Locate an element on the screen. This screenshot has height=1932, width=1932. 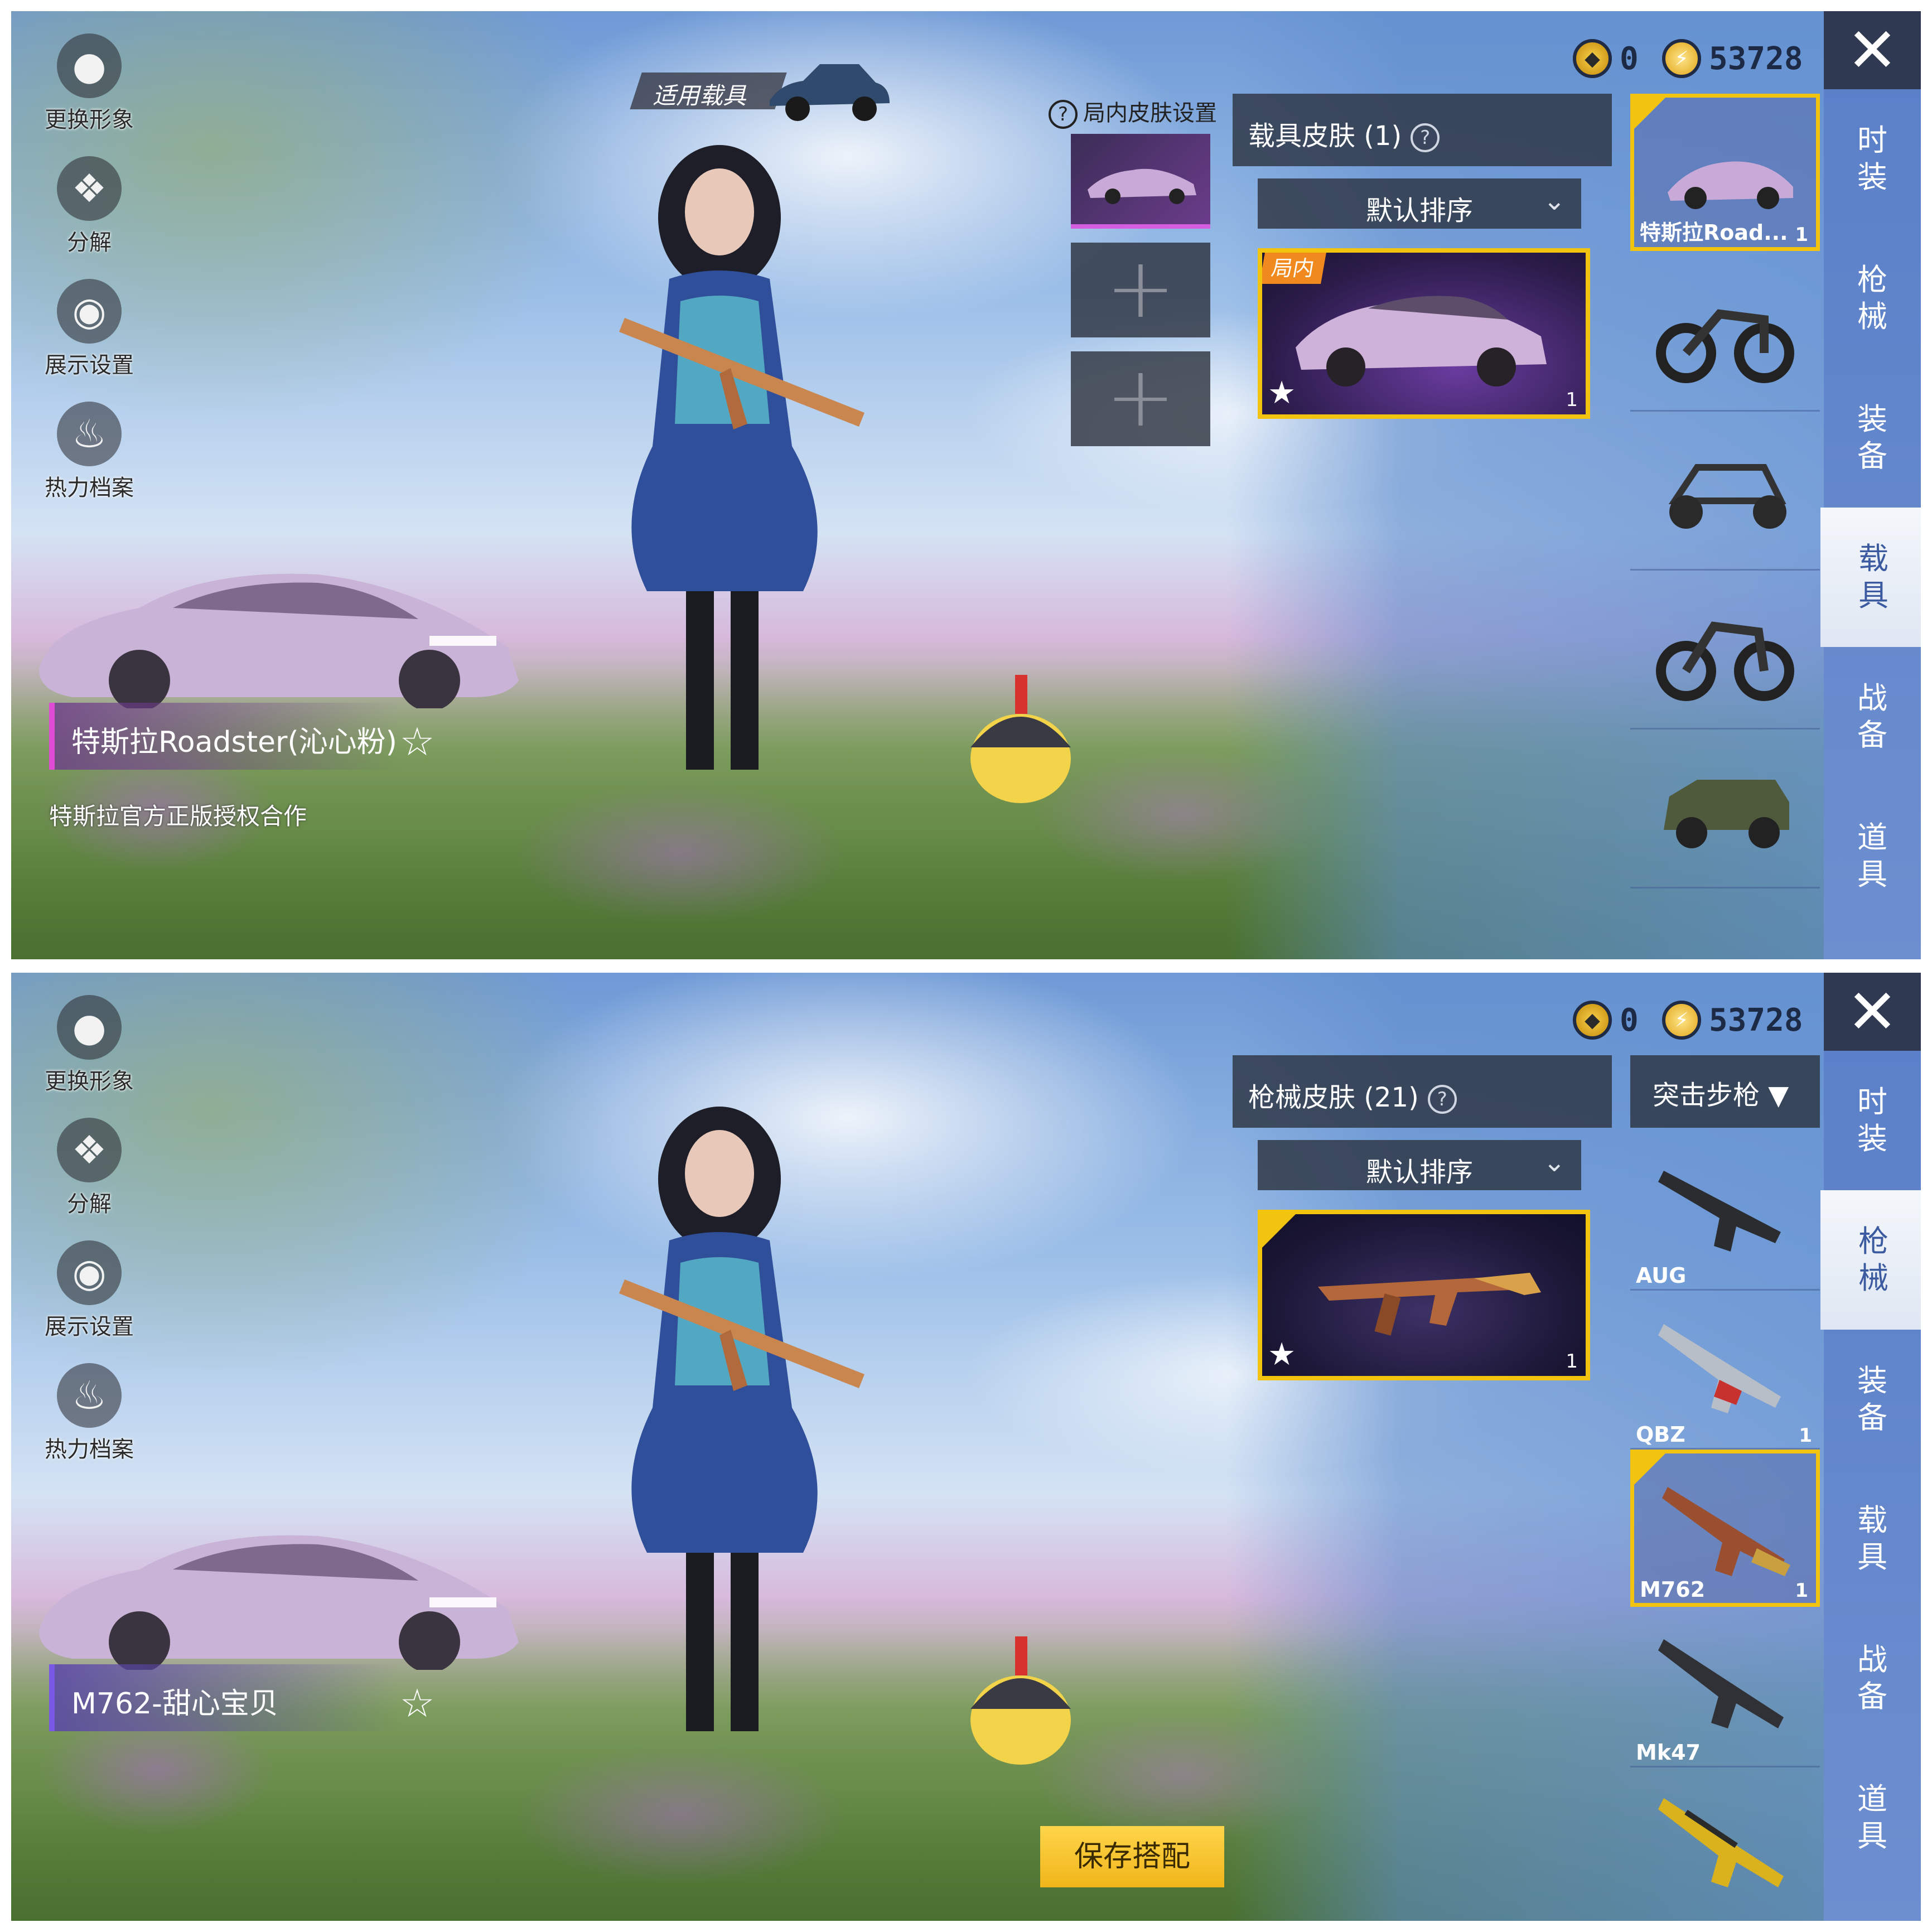
save-outfit-button: 保存搭配 is located at coordinates (1132, 1856).